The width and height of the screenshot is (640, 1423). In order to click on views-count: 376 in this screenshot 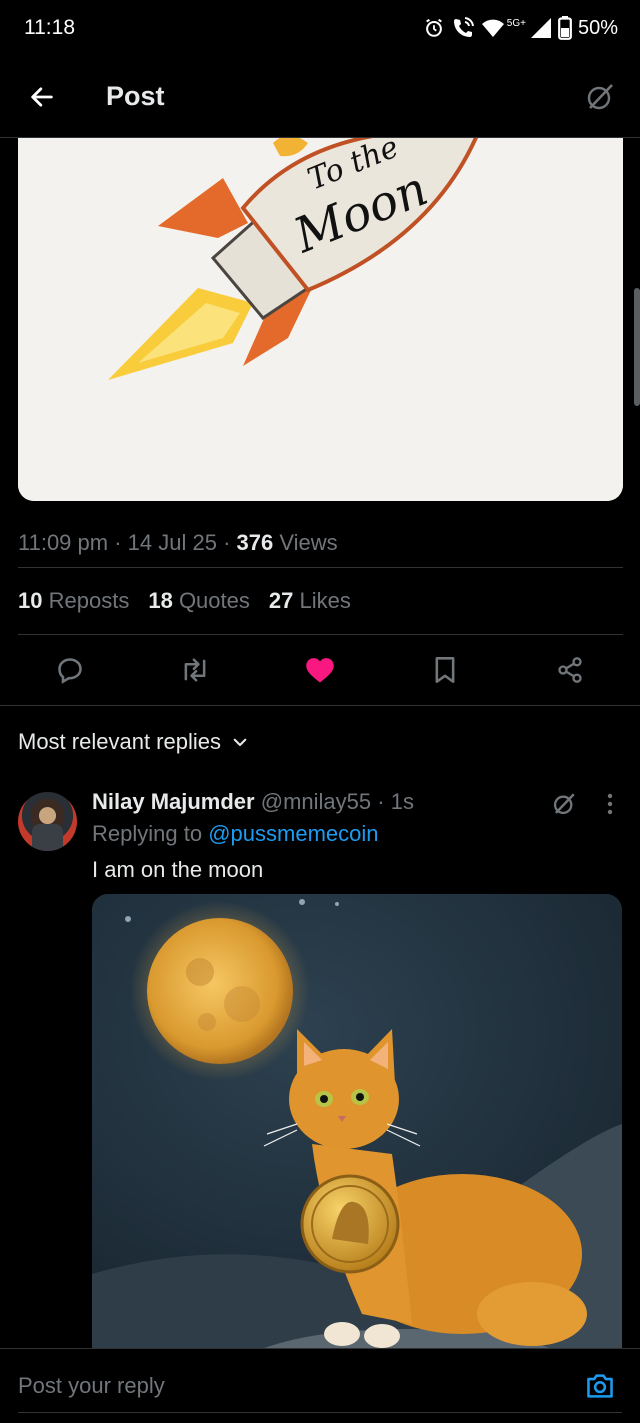, I will do `click(255, 542)`.